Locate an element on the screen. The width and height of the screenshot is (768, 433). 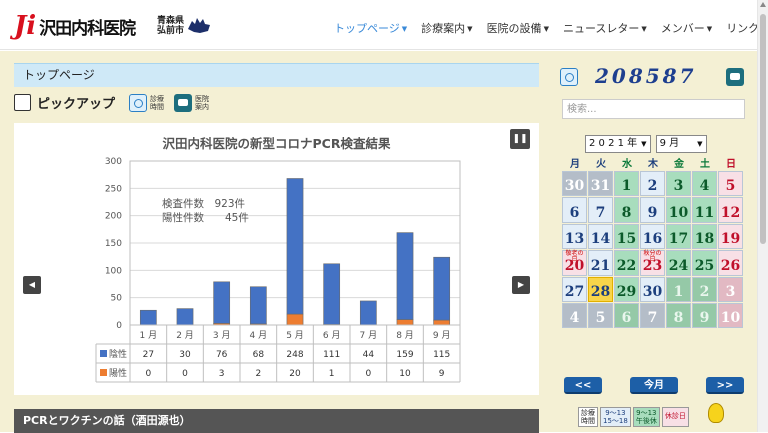
nav-item-1: 診療案内 ▼ is located at coordinates (446, 28).